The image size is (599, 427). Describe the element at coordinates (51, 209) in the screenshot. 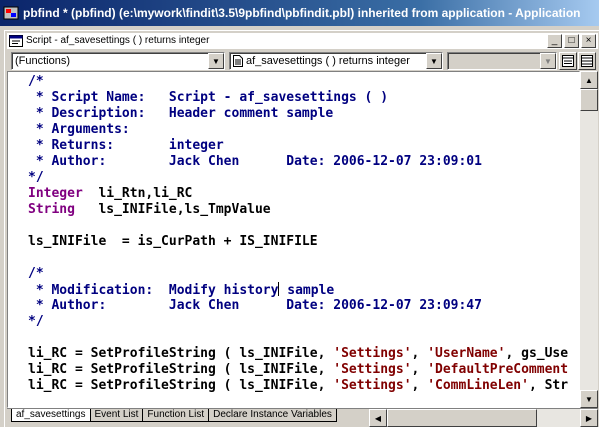

I see `code-token: String` at that location.